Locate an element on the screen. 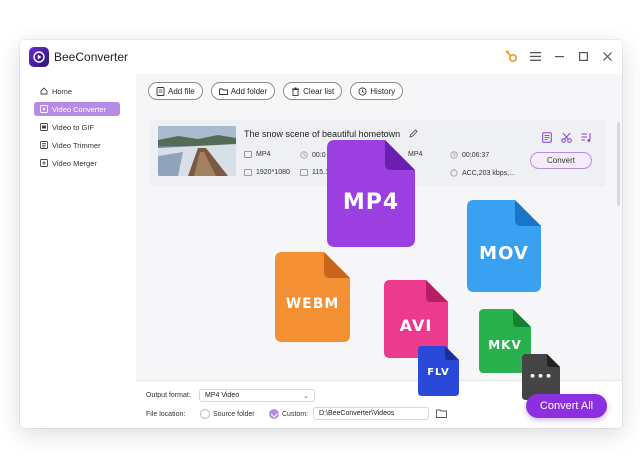  sidebar-item-video-trimmer: Video Trimmer is located at coordinates (77, 145).